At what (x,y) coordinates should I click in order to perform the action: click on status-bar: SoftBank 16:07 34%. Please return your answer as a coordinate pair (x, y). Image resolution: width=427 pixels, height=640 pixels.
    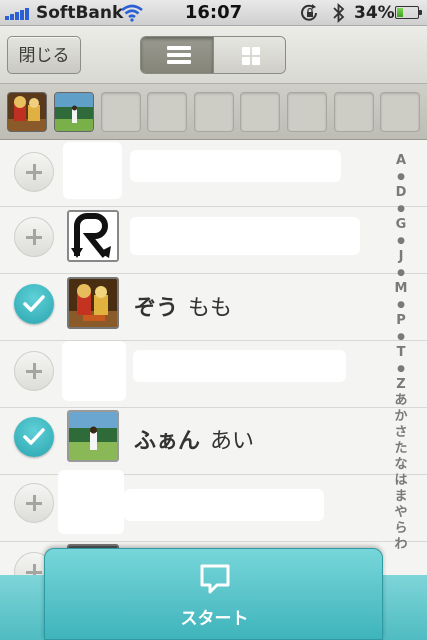
    Looking at the image, I should click on (213, 13).